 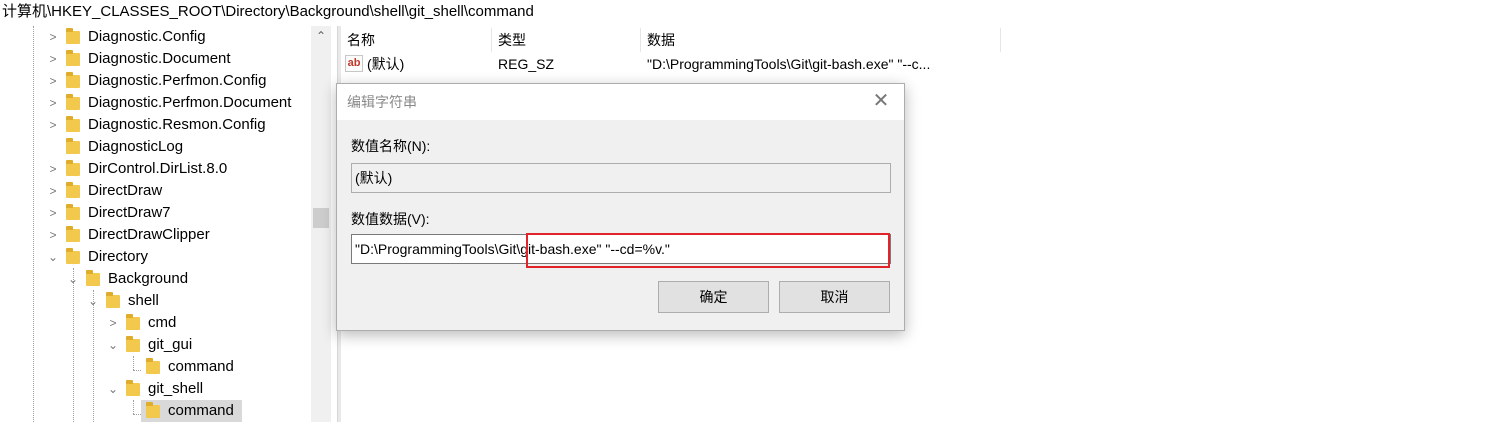 What do you see at coordinates (136, 146) in the screenshot?
I see `tree-item-label: DiagnosticLog` at bounding box center [136, 146].